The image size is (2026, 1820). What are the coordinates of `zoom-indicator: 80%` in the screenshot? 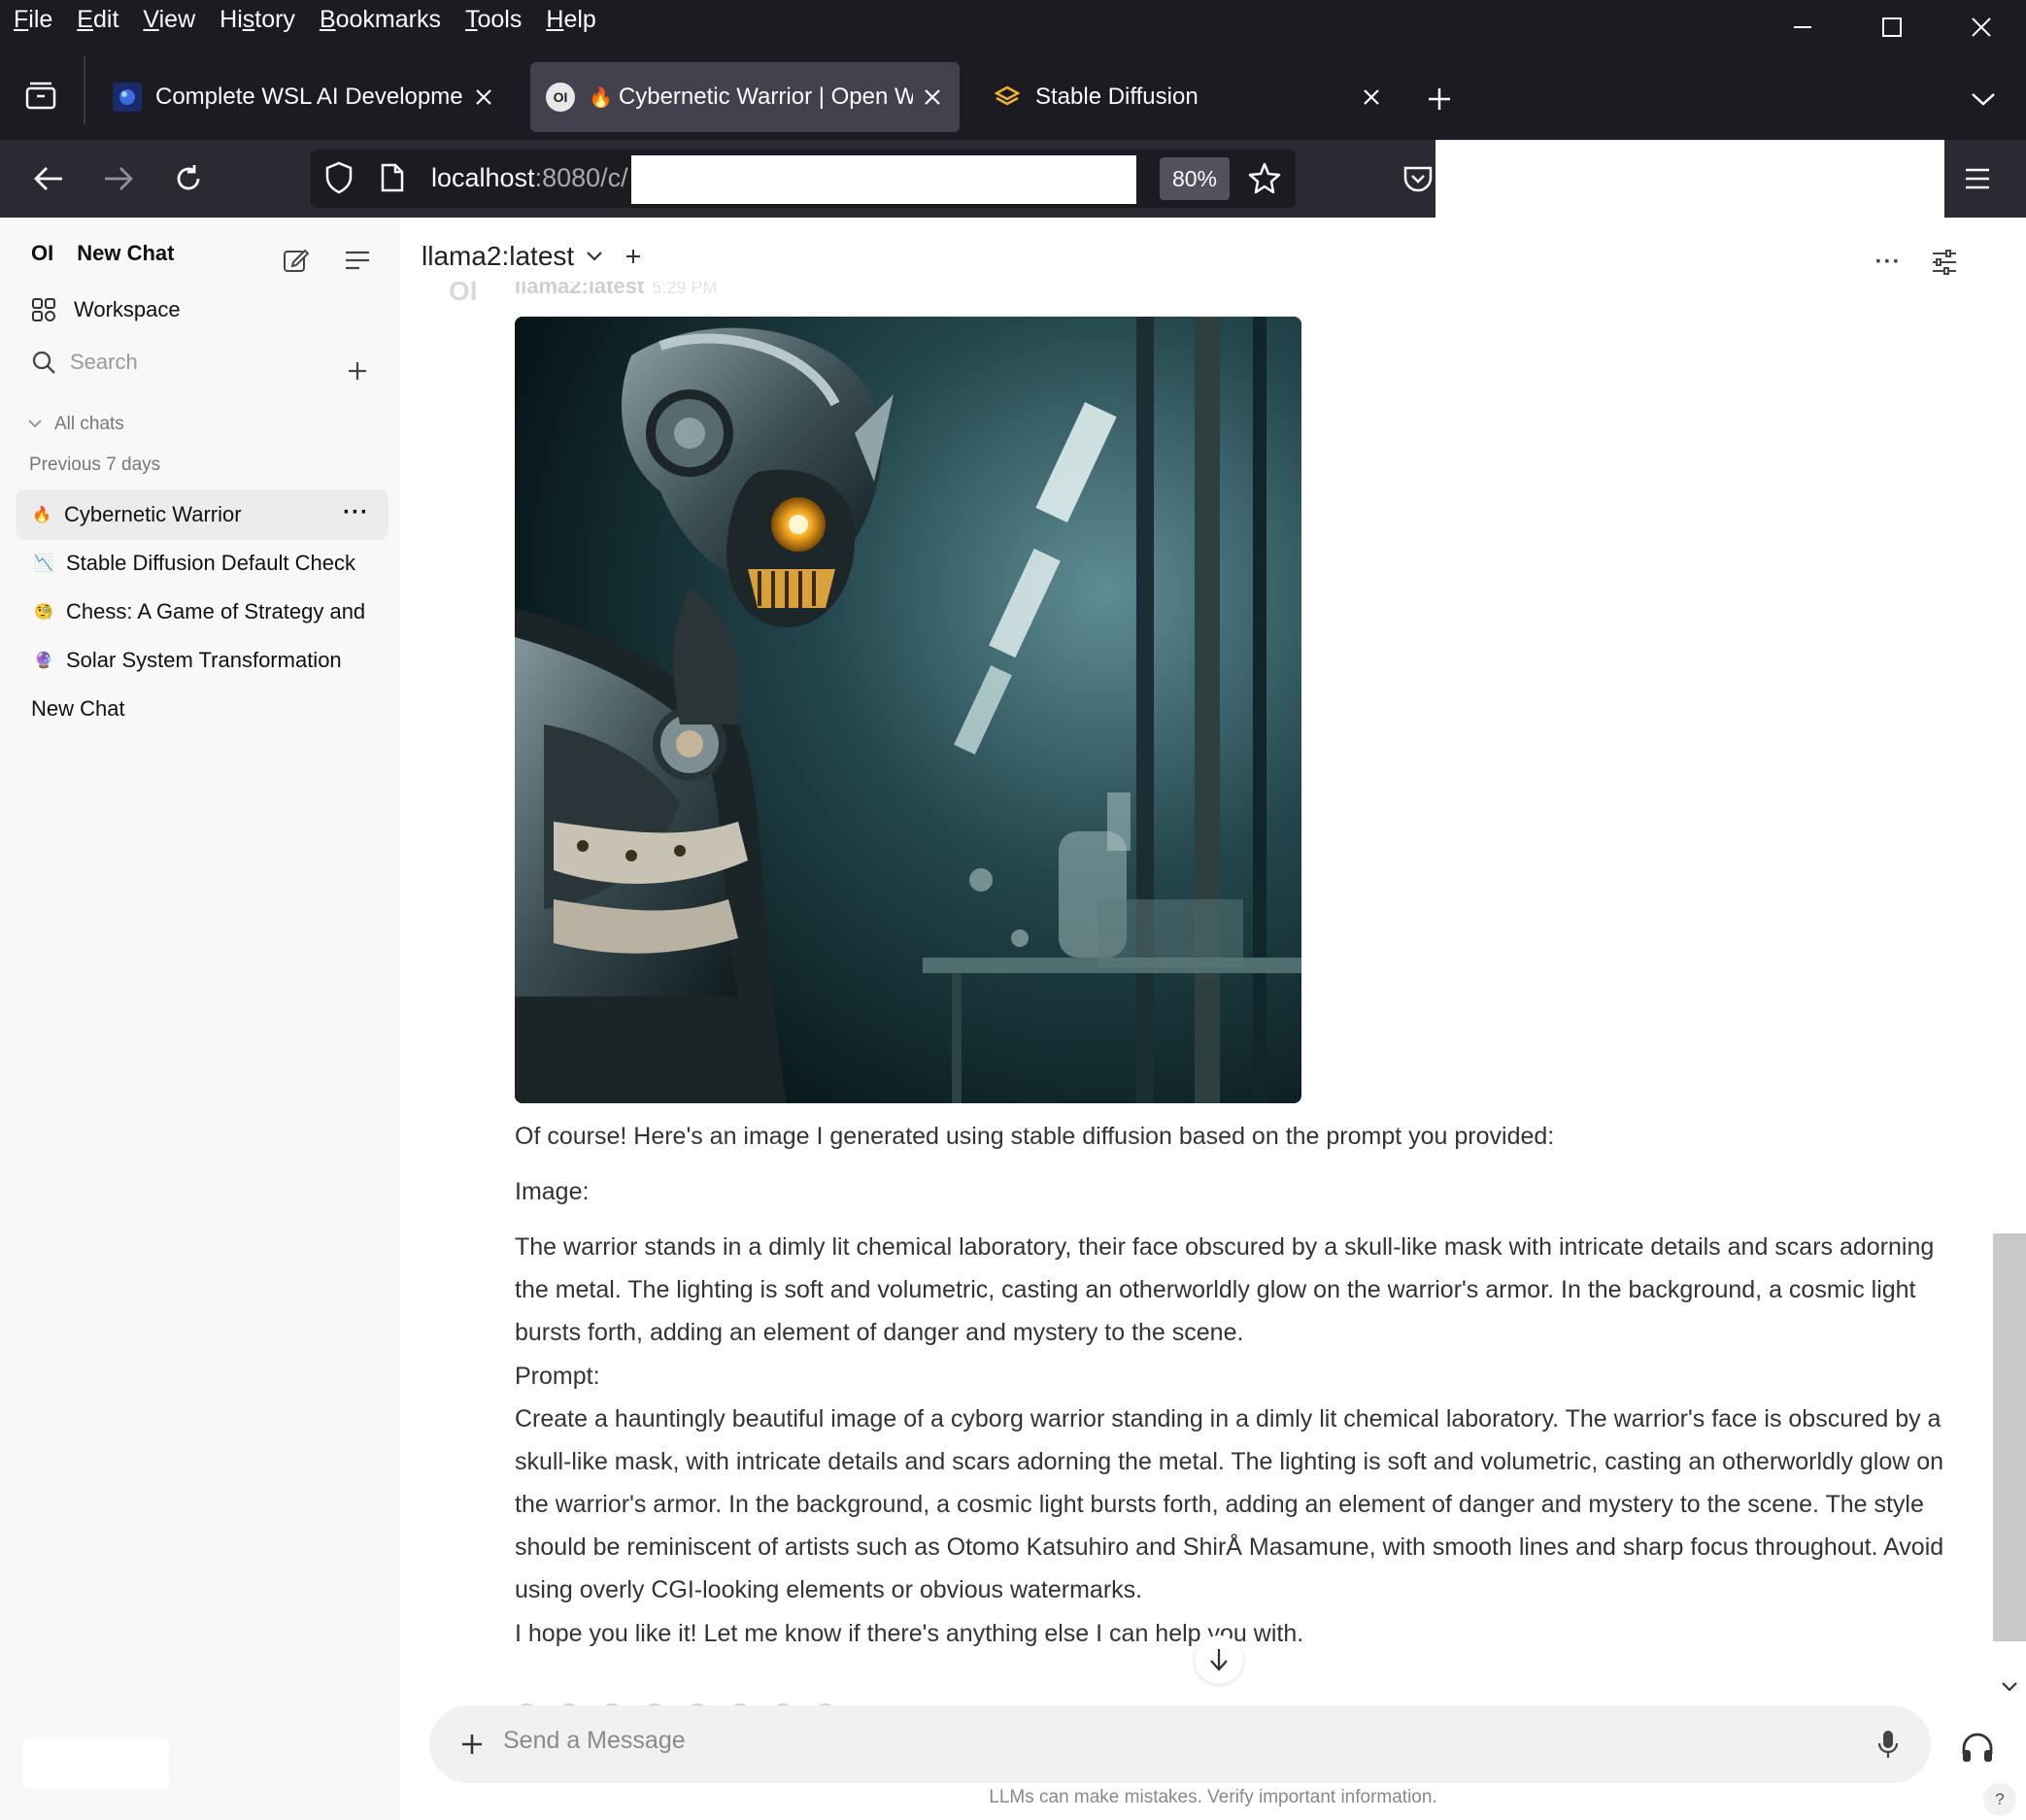 It's located at (1195, 178).